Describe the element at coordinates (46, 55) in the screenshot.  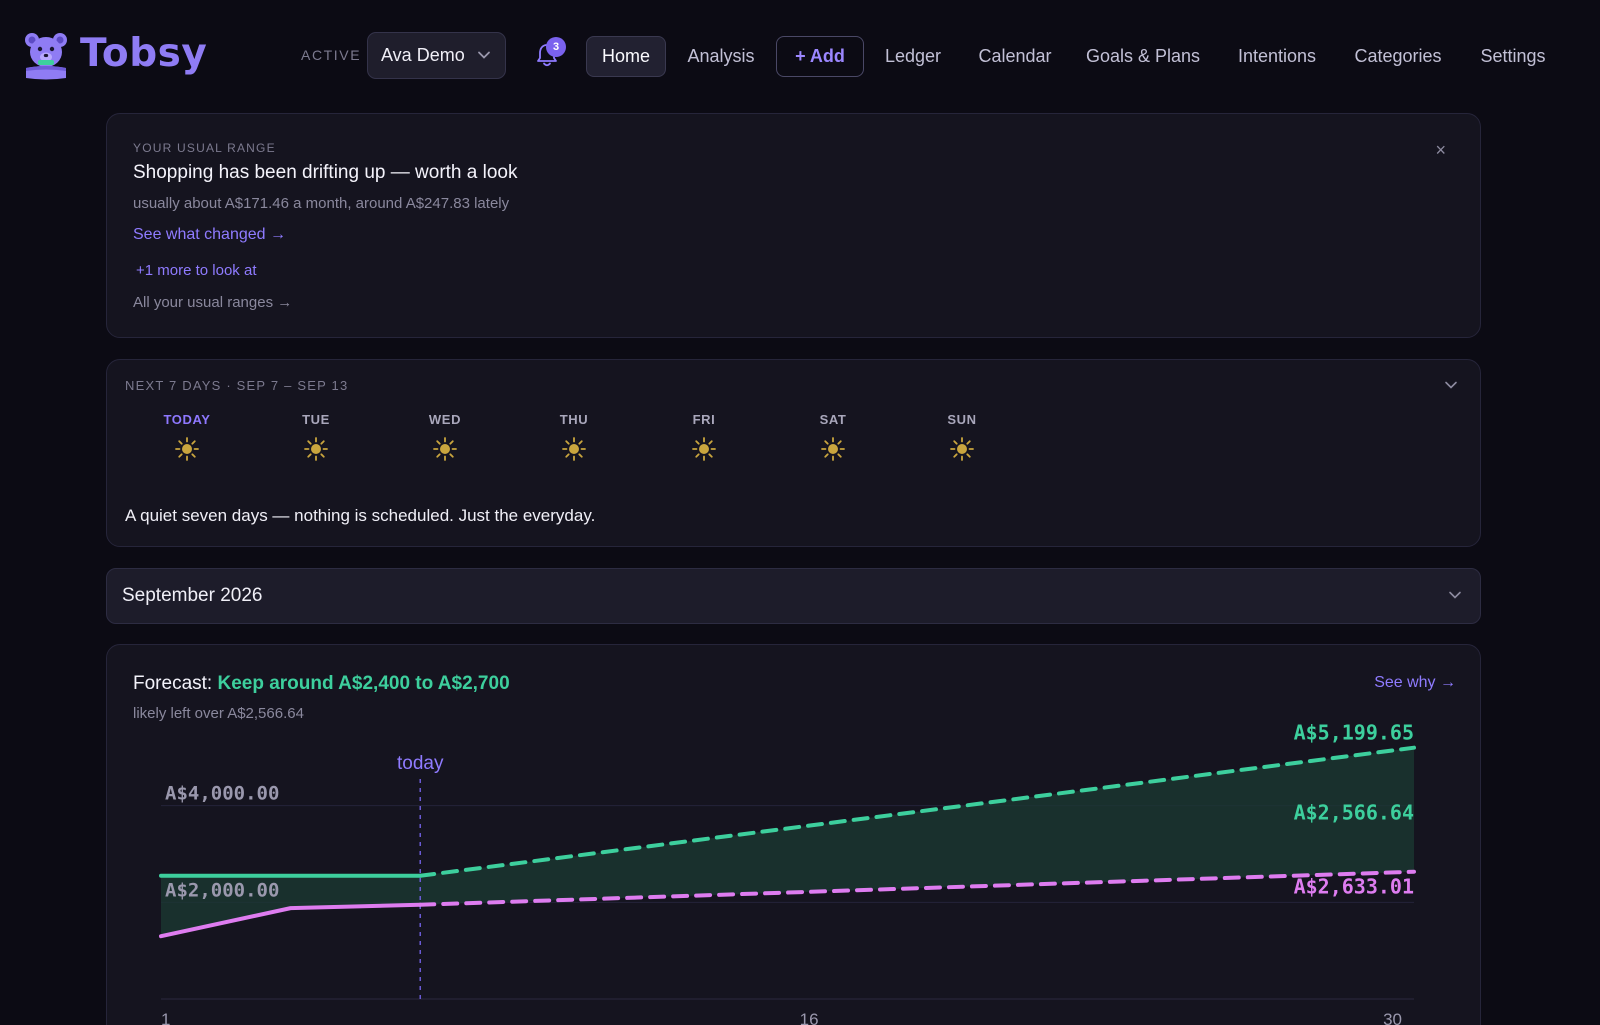
I see `bear-mascot-icon` at that location.